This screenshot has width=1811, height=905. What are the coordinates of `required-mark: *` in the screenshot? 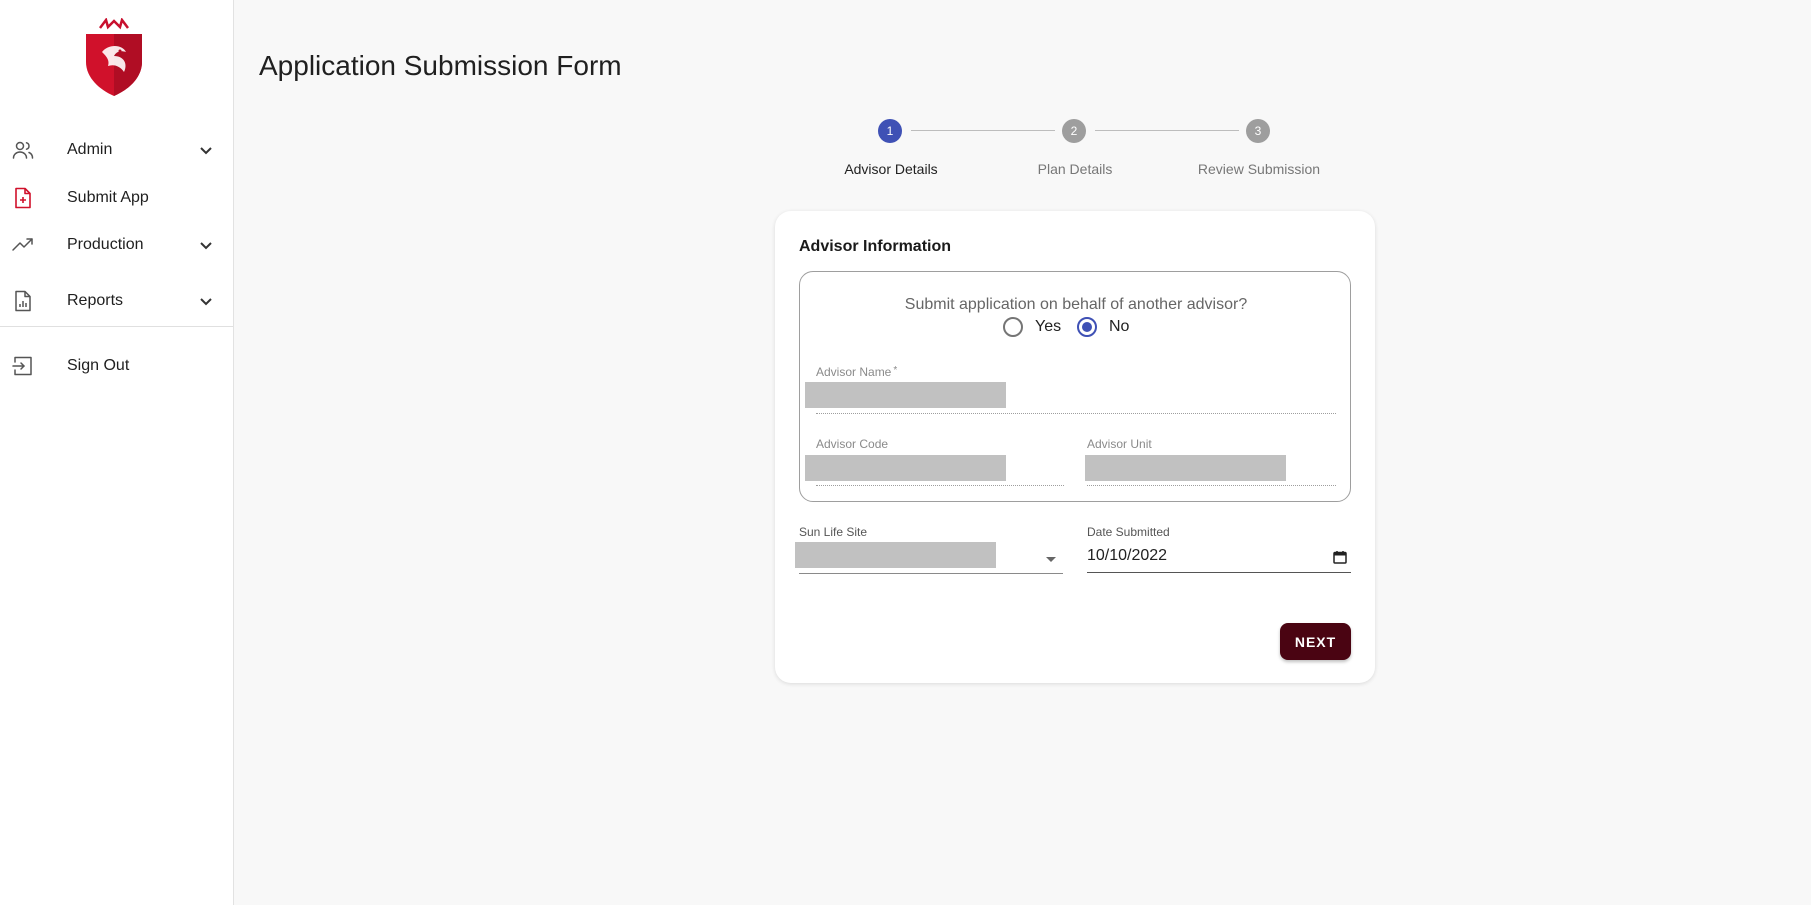 It's located at (895, 370).